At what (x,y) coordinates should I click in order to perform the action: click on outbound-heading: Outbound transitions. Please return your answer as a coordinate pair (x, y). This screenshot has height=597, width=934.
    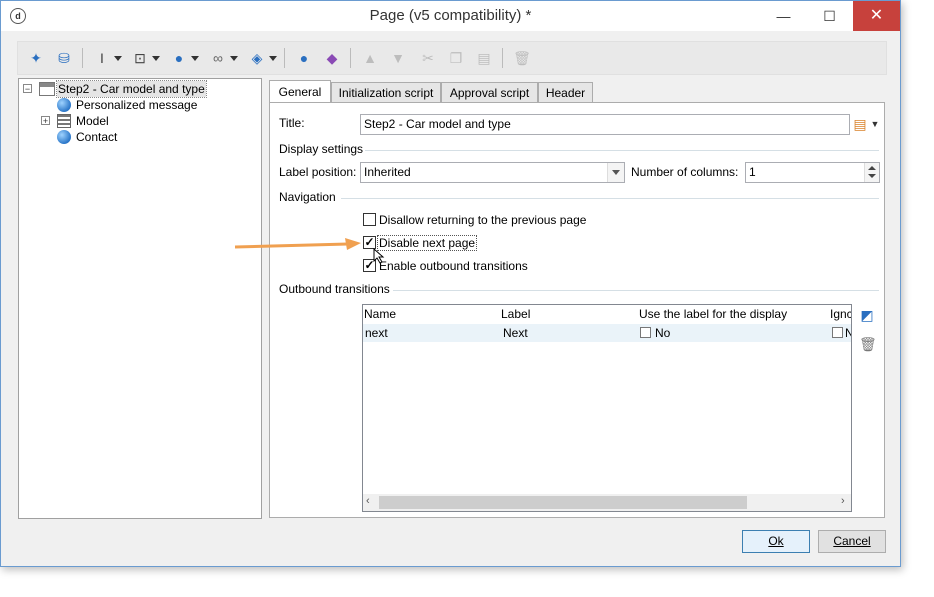
    Looking at the image, I should click on (334, 289).